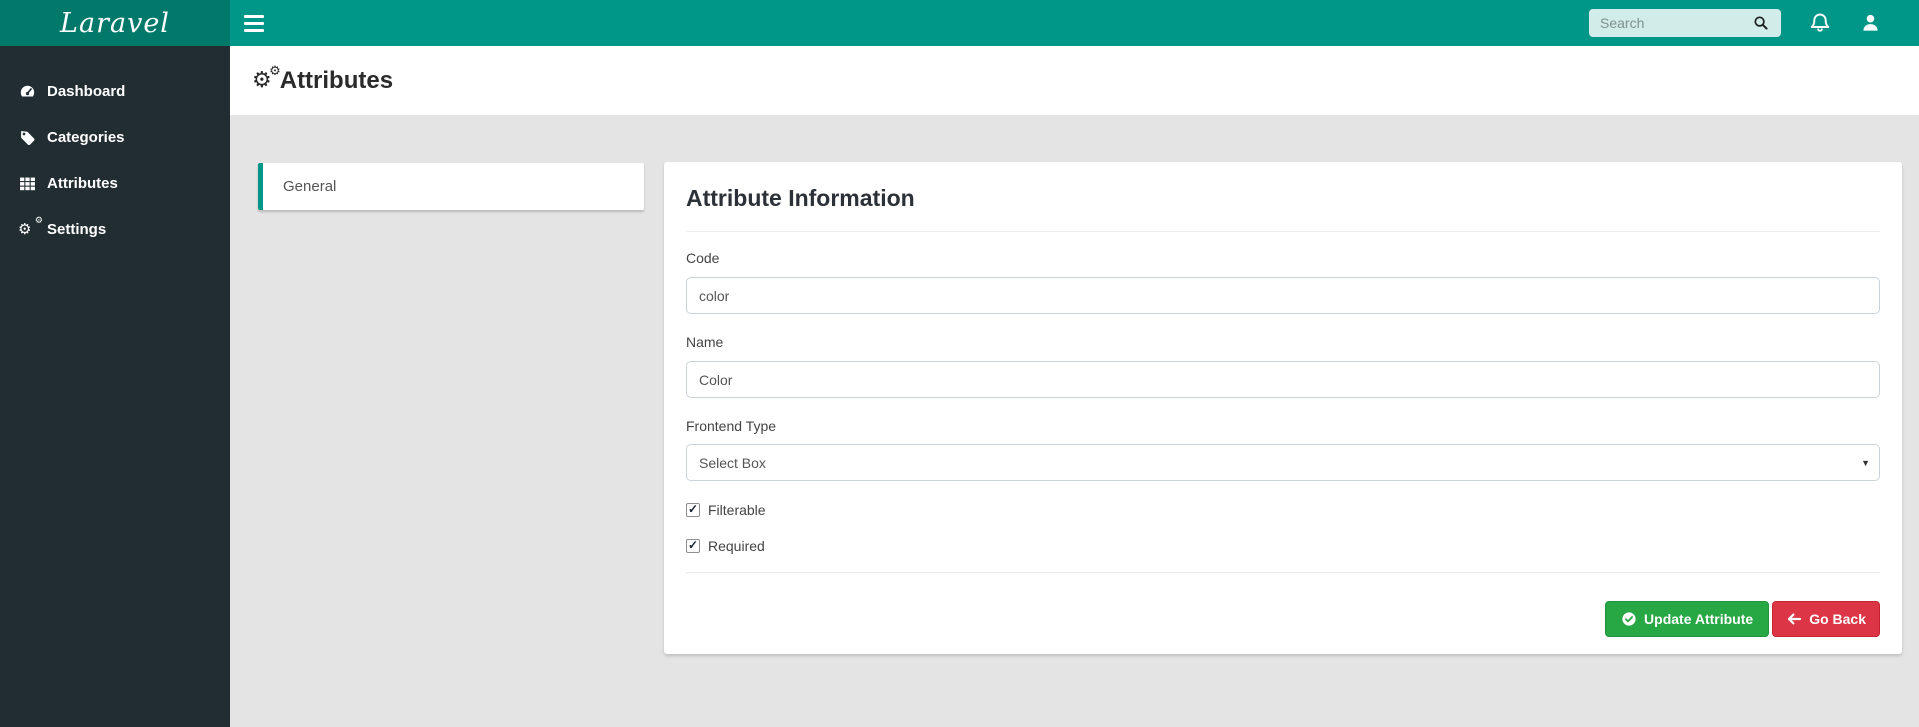 The image size is (1919, 727). I want to click on frontend-type-select: Select Box ▼, so click(1283, 462).